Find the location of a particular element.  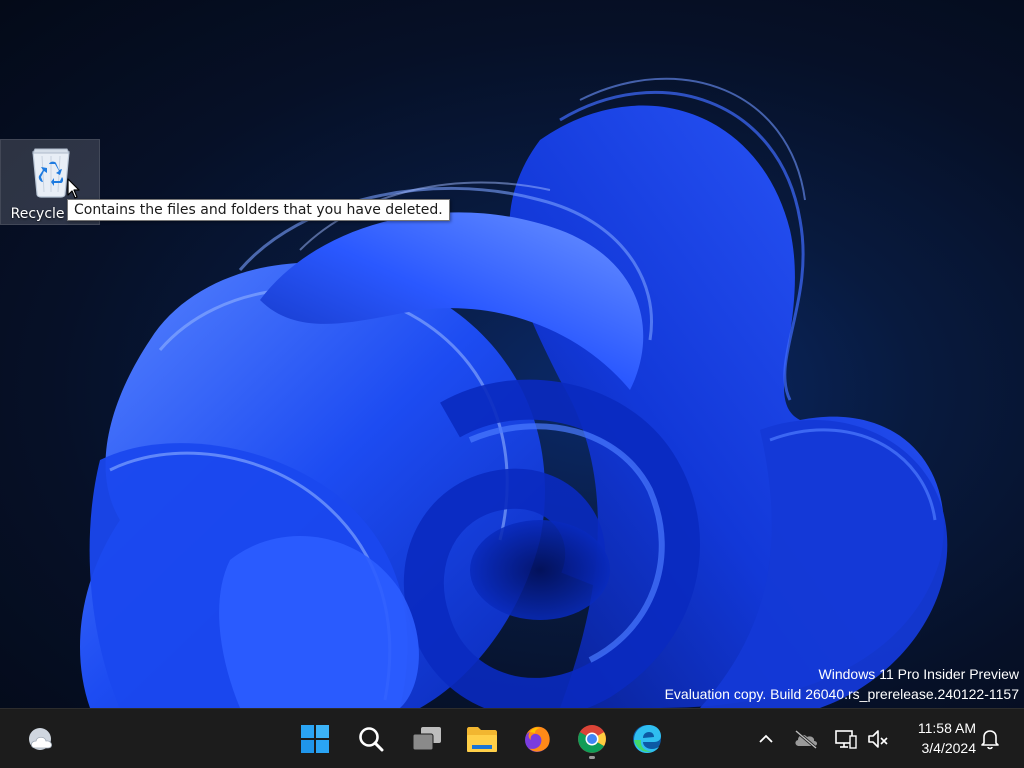

task-view-button is located at coordinates (427, 739).